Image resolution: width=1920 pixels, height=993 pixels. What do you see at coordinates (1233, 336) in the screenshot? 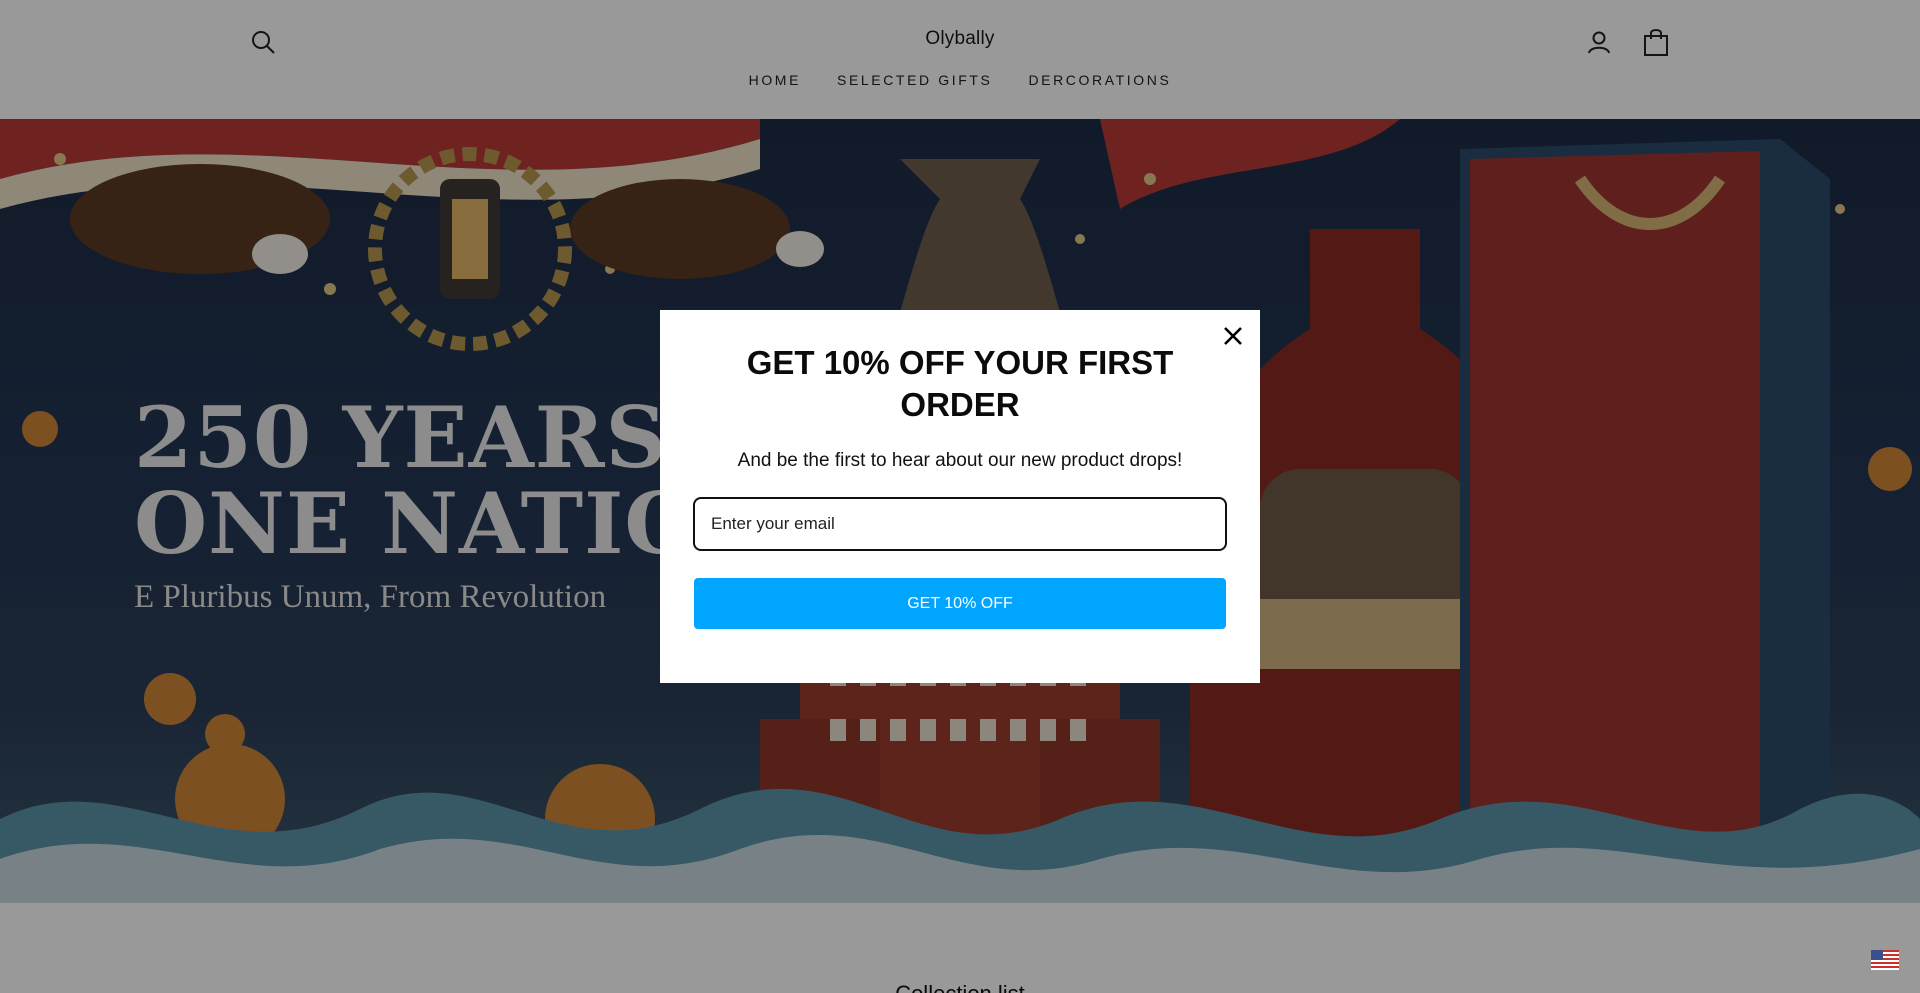
I see `close-icon` at bounding box center [1233, 336].